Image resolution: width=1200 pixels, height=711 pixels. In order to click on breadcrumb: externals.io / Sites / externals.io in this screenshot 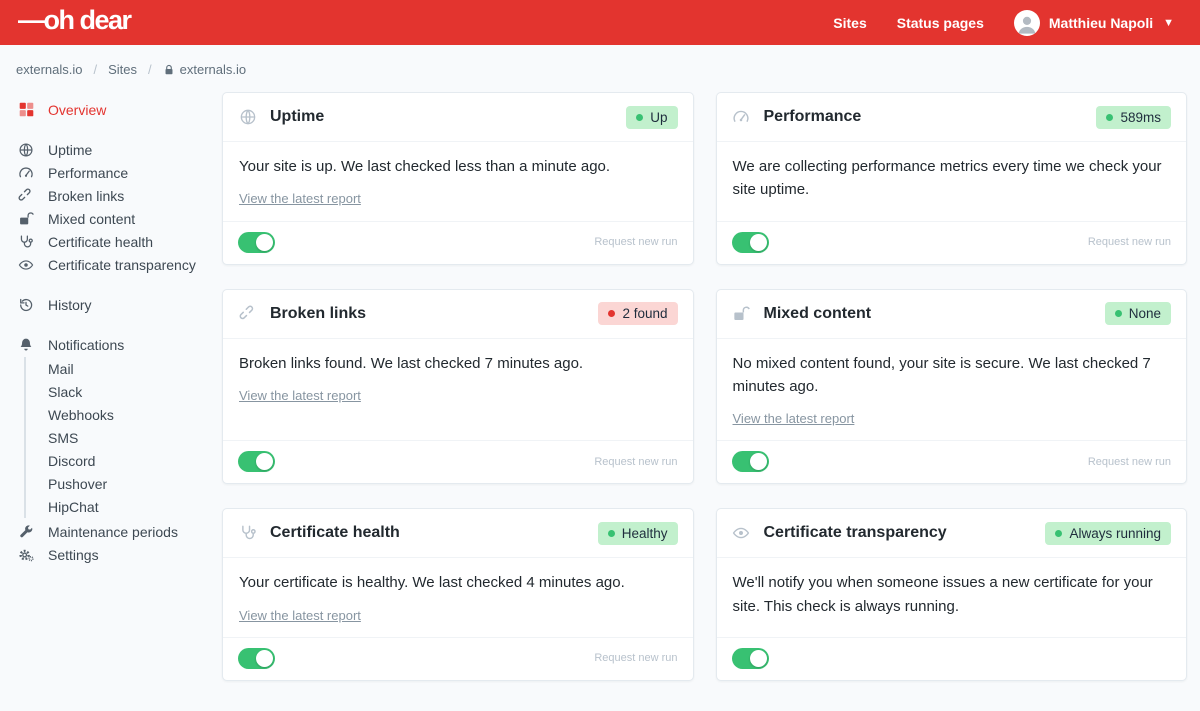, I will do `click(600, 68)`.